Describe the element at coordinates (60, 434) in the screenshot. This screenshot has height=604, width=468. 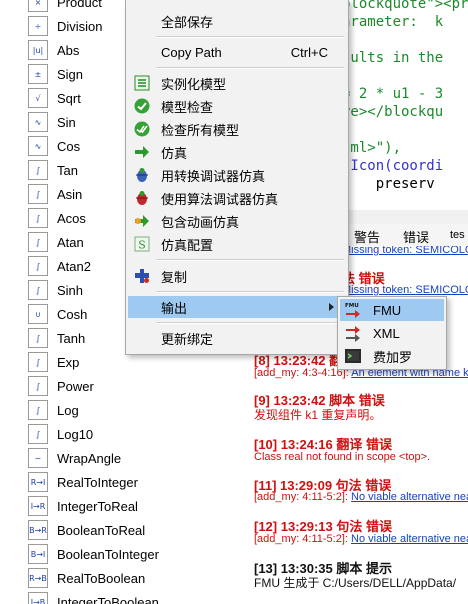
I see `library-item: ∫ Log10` at that location.